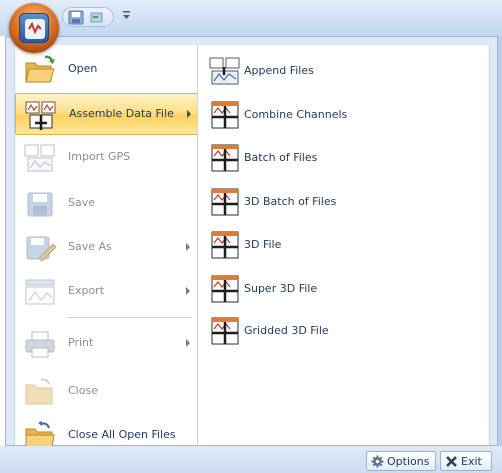 The width and height of the screenshot is (502, 473). What do you see at coordinates (224, 71) in the screenshot?
I see `append-files-icon` at bounding box center [224, 71].